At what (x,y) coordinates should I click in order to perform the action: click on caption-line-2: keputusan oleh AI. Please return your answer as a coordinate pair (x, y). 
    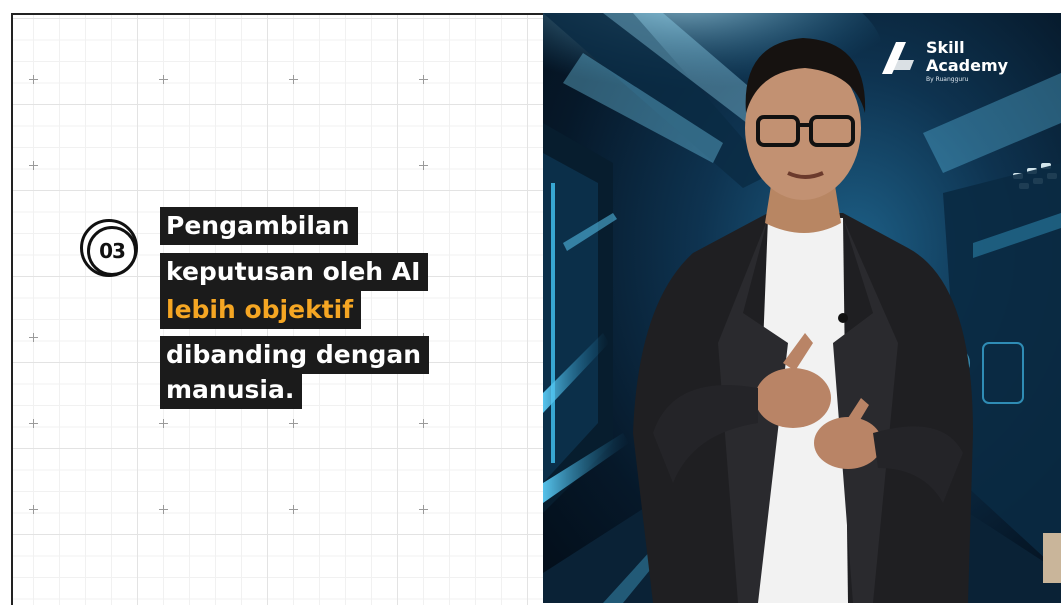
    Looking at the image, I should click on (294, 272).